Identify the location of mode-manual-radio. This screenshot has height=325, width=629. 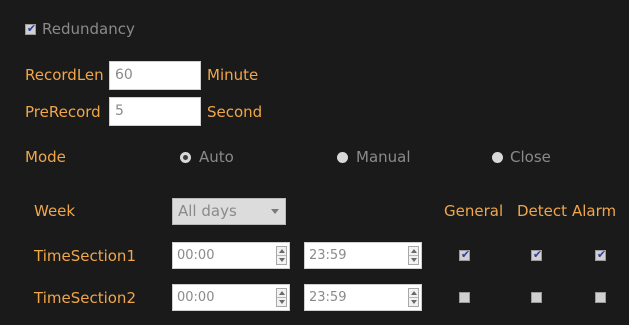
(342, 157).